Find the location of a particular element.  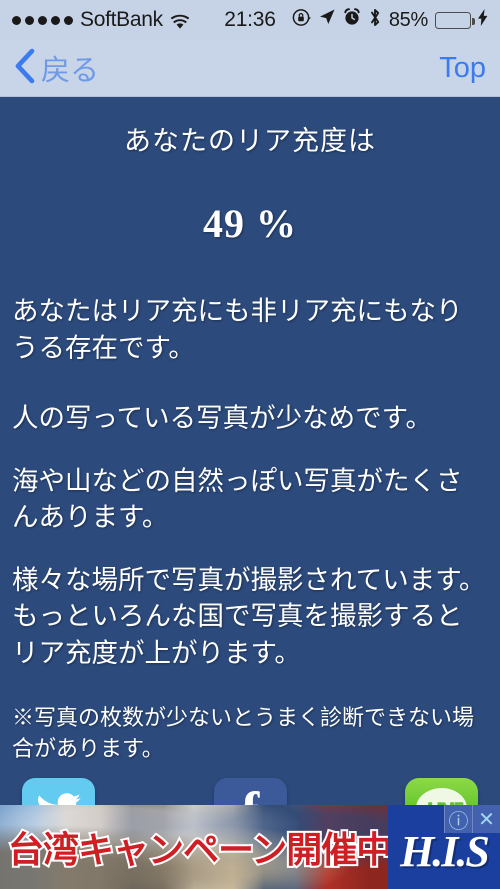

lightning-bolt-icon is located at coordinates (483, 20).